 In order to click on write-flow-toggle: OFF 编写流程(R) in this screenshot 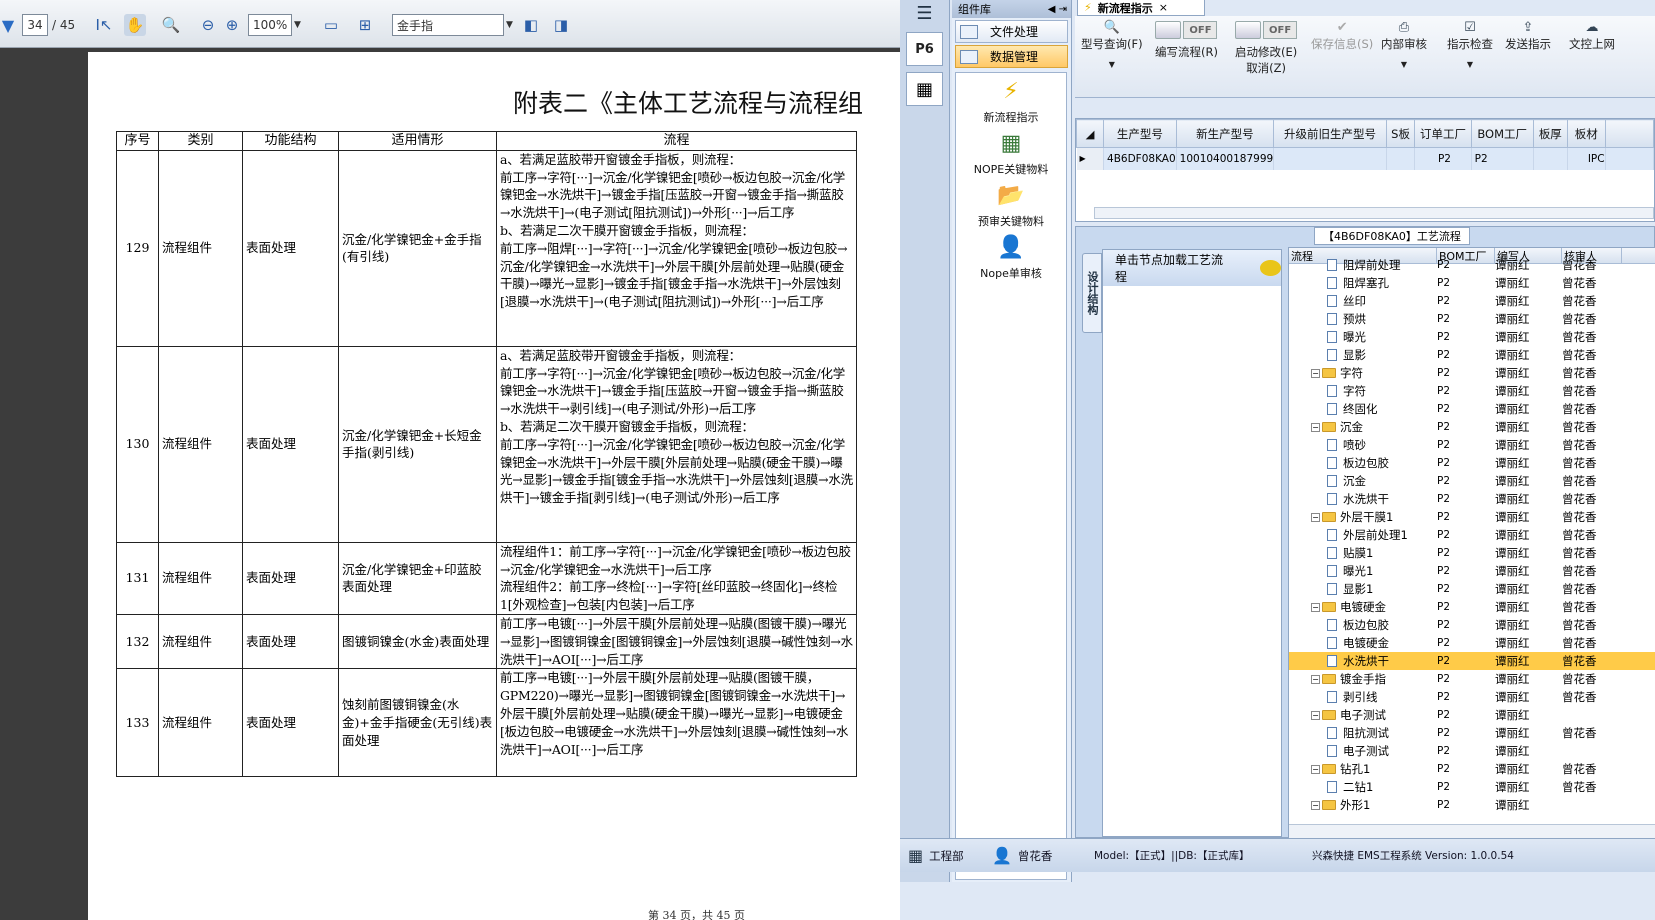, I will do `click(1186, 40)`.